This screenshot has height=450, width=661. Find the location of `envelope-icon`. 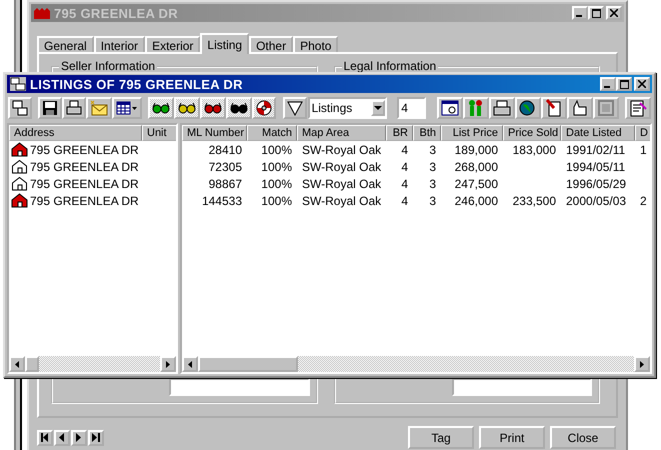

envelope-icon is located at coordinates (99, 108).